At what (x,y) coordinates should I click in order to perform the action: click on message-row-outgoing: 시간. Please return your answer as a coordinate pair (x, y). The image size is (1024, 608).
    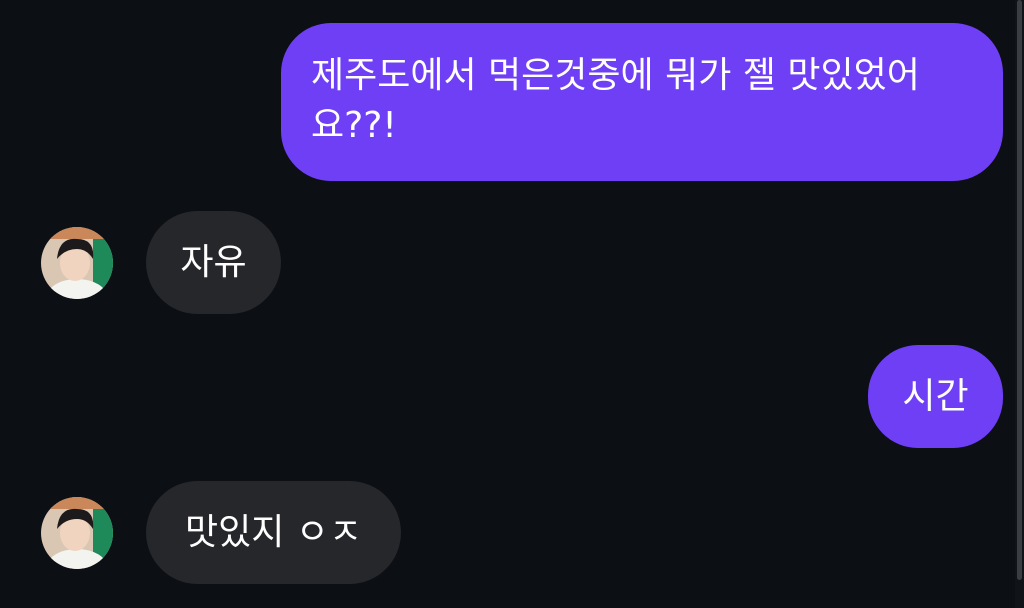
    Looking at the image, I should click on (935, 396).